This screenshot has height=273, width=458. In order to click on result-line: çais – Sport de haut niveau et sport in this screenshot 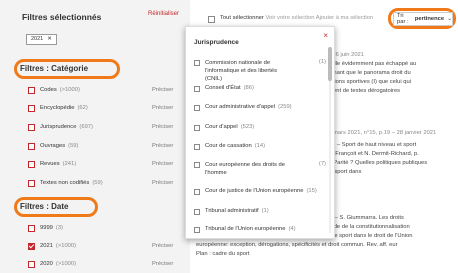, I will do `click(371, 145)`.